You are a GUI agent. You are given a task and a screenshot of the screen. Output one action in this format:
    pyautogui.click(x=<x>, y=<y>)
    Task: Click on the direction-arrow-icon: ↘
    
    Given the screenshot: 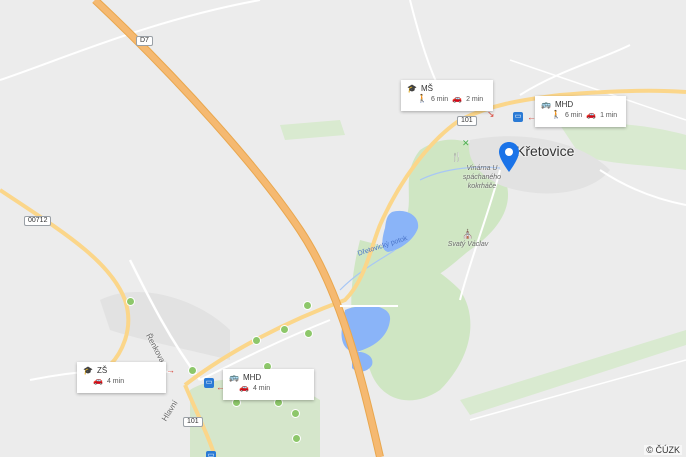 What is the action you would take?
    pyautogui.click(x=491, y=114)
    